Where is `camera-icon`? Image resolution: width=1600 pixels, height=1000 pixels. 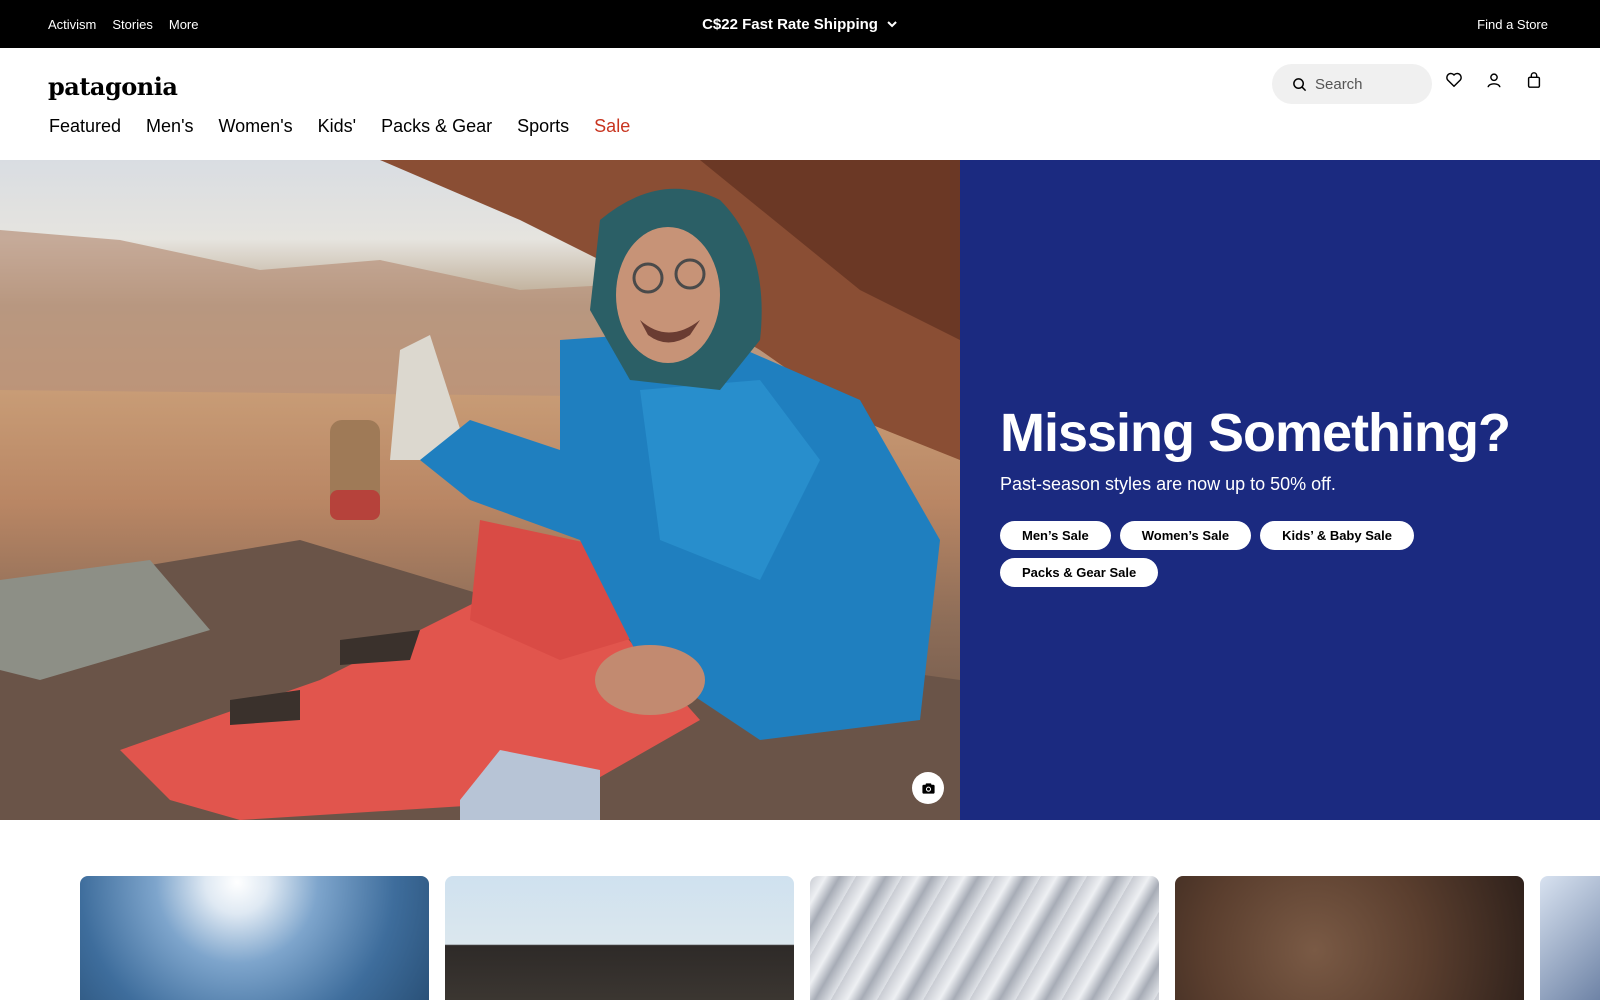 camera-icon is located at coordinates (928, 788).